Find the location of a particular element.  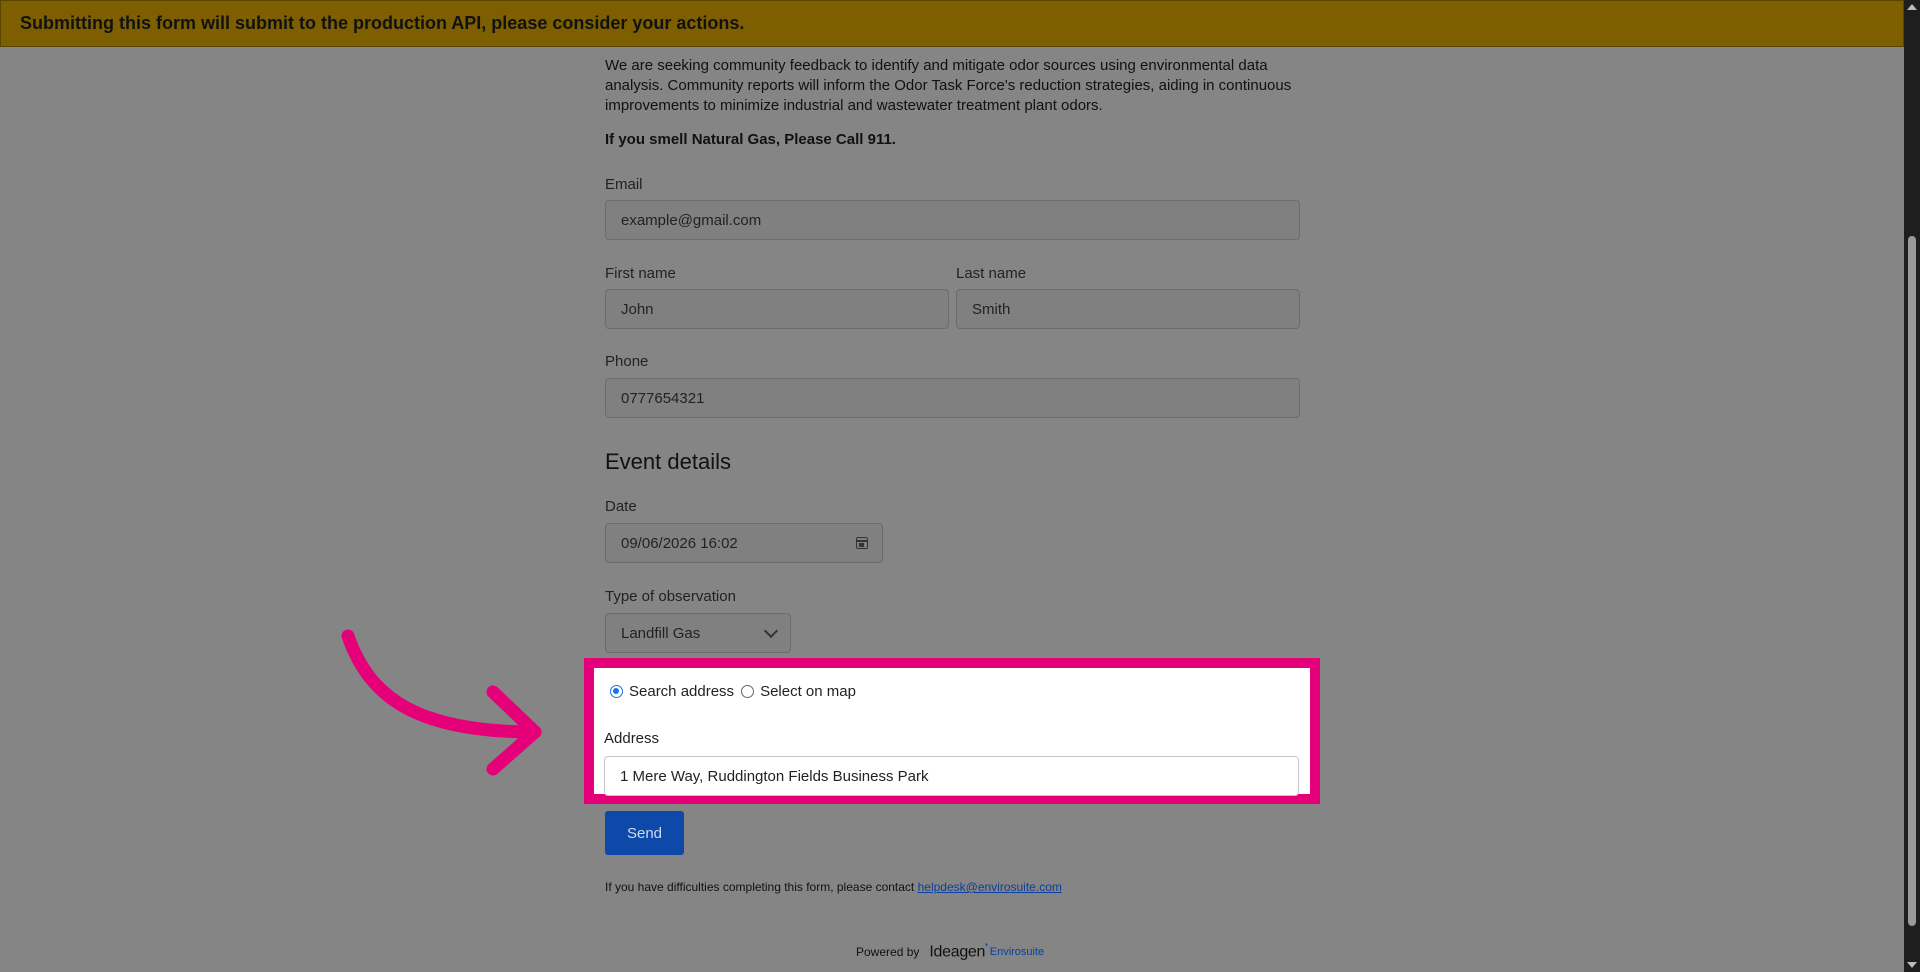

chevron-down-icon is located at coordinates (771, 630).